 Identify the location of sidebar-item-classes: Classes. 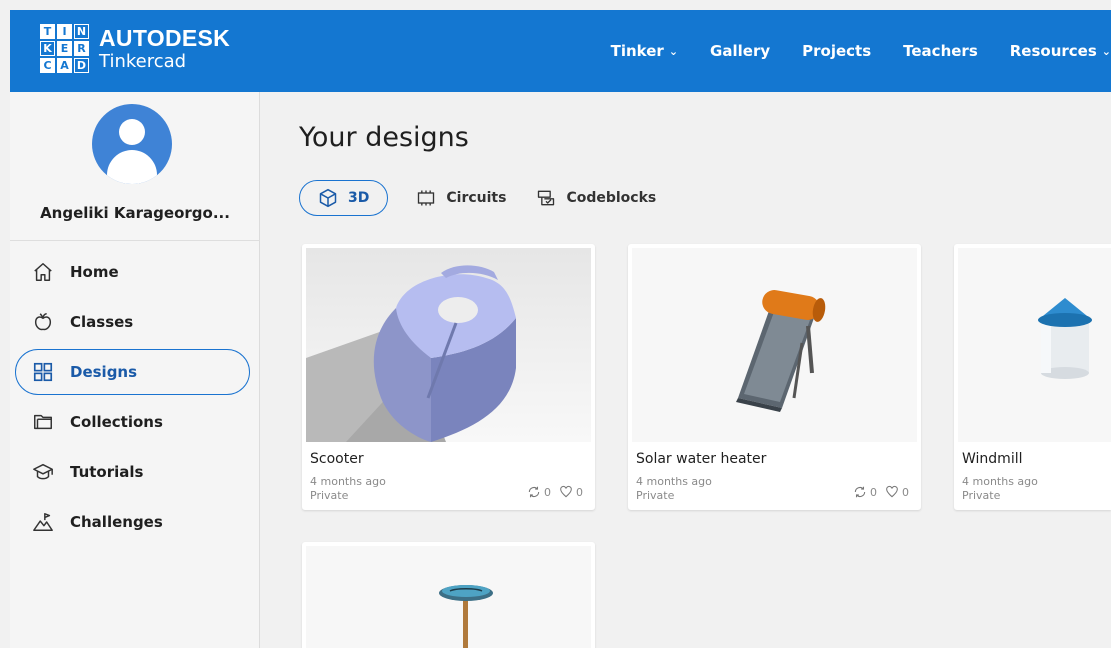
(132, 322).